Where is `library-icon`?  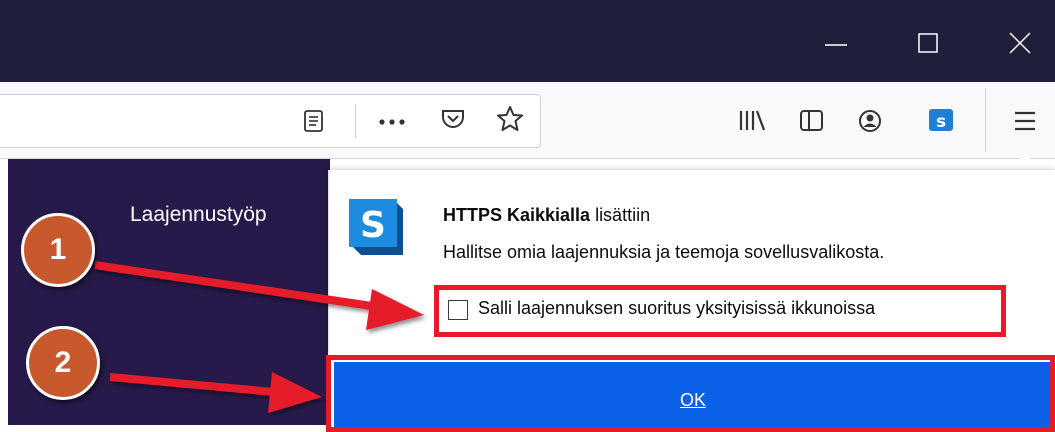
library-icon is located at coordinates (752, 123).